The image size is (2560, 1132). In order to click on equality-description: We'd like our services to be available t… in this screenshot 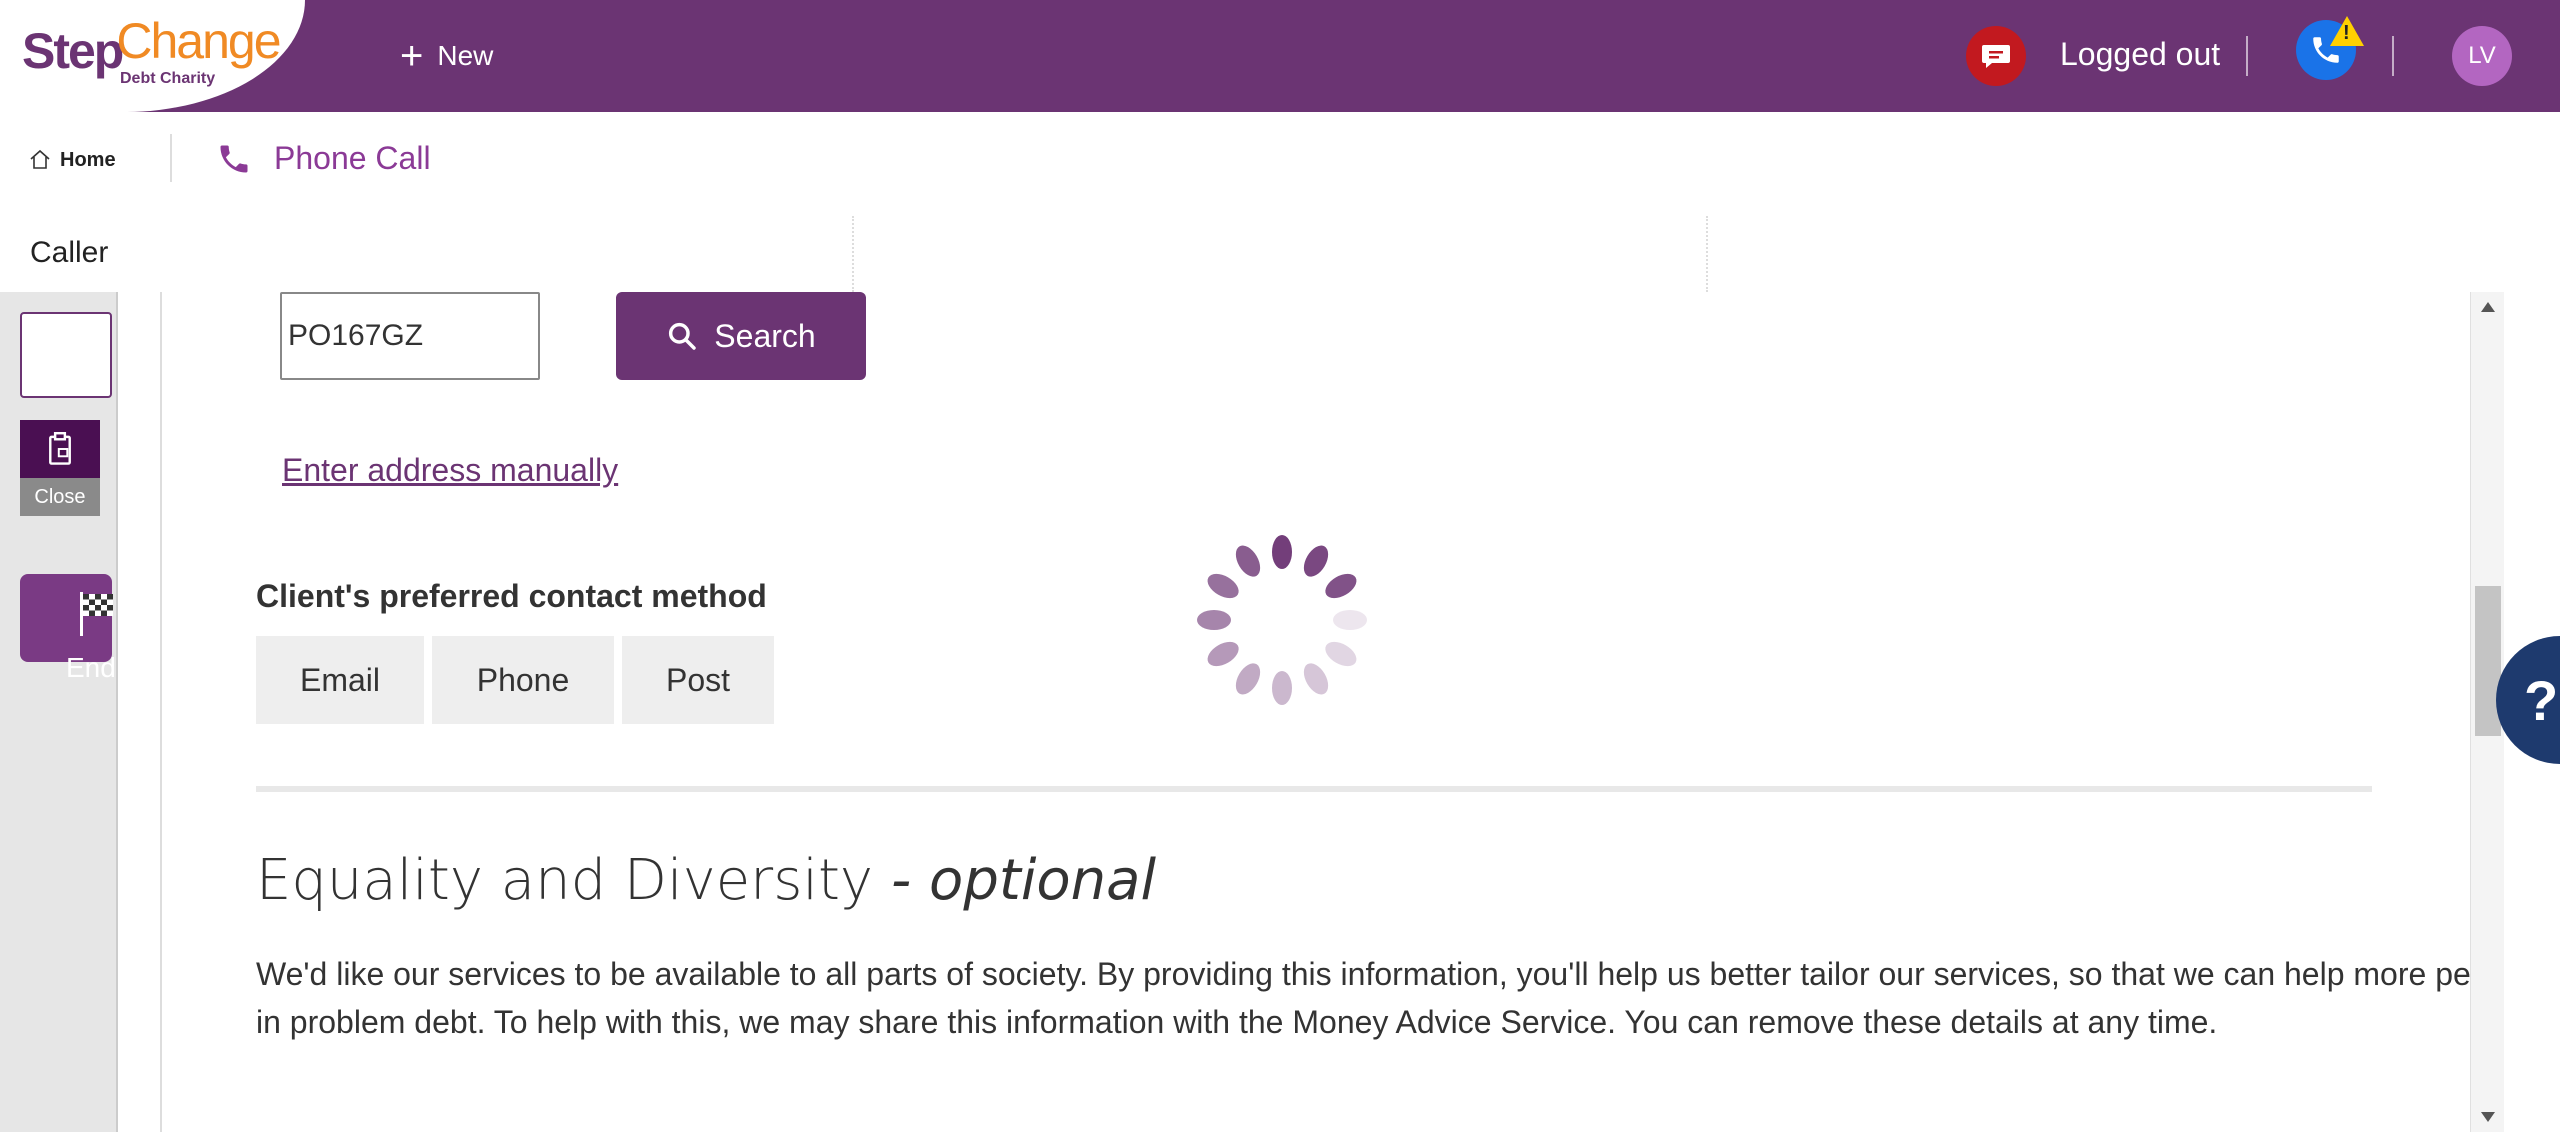, I will do `click(1363, 998)`.